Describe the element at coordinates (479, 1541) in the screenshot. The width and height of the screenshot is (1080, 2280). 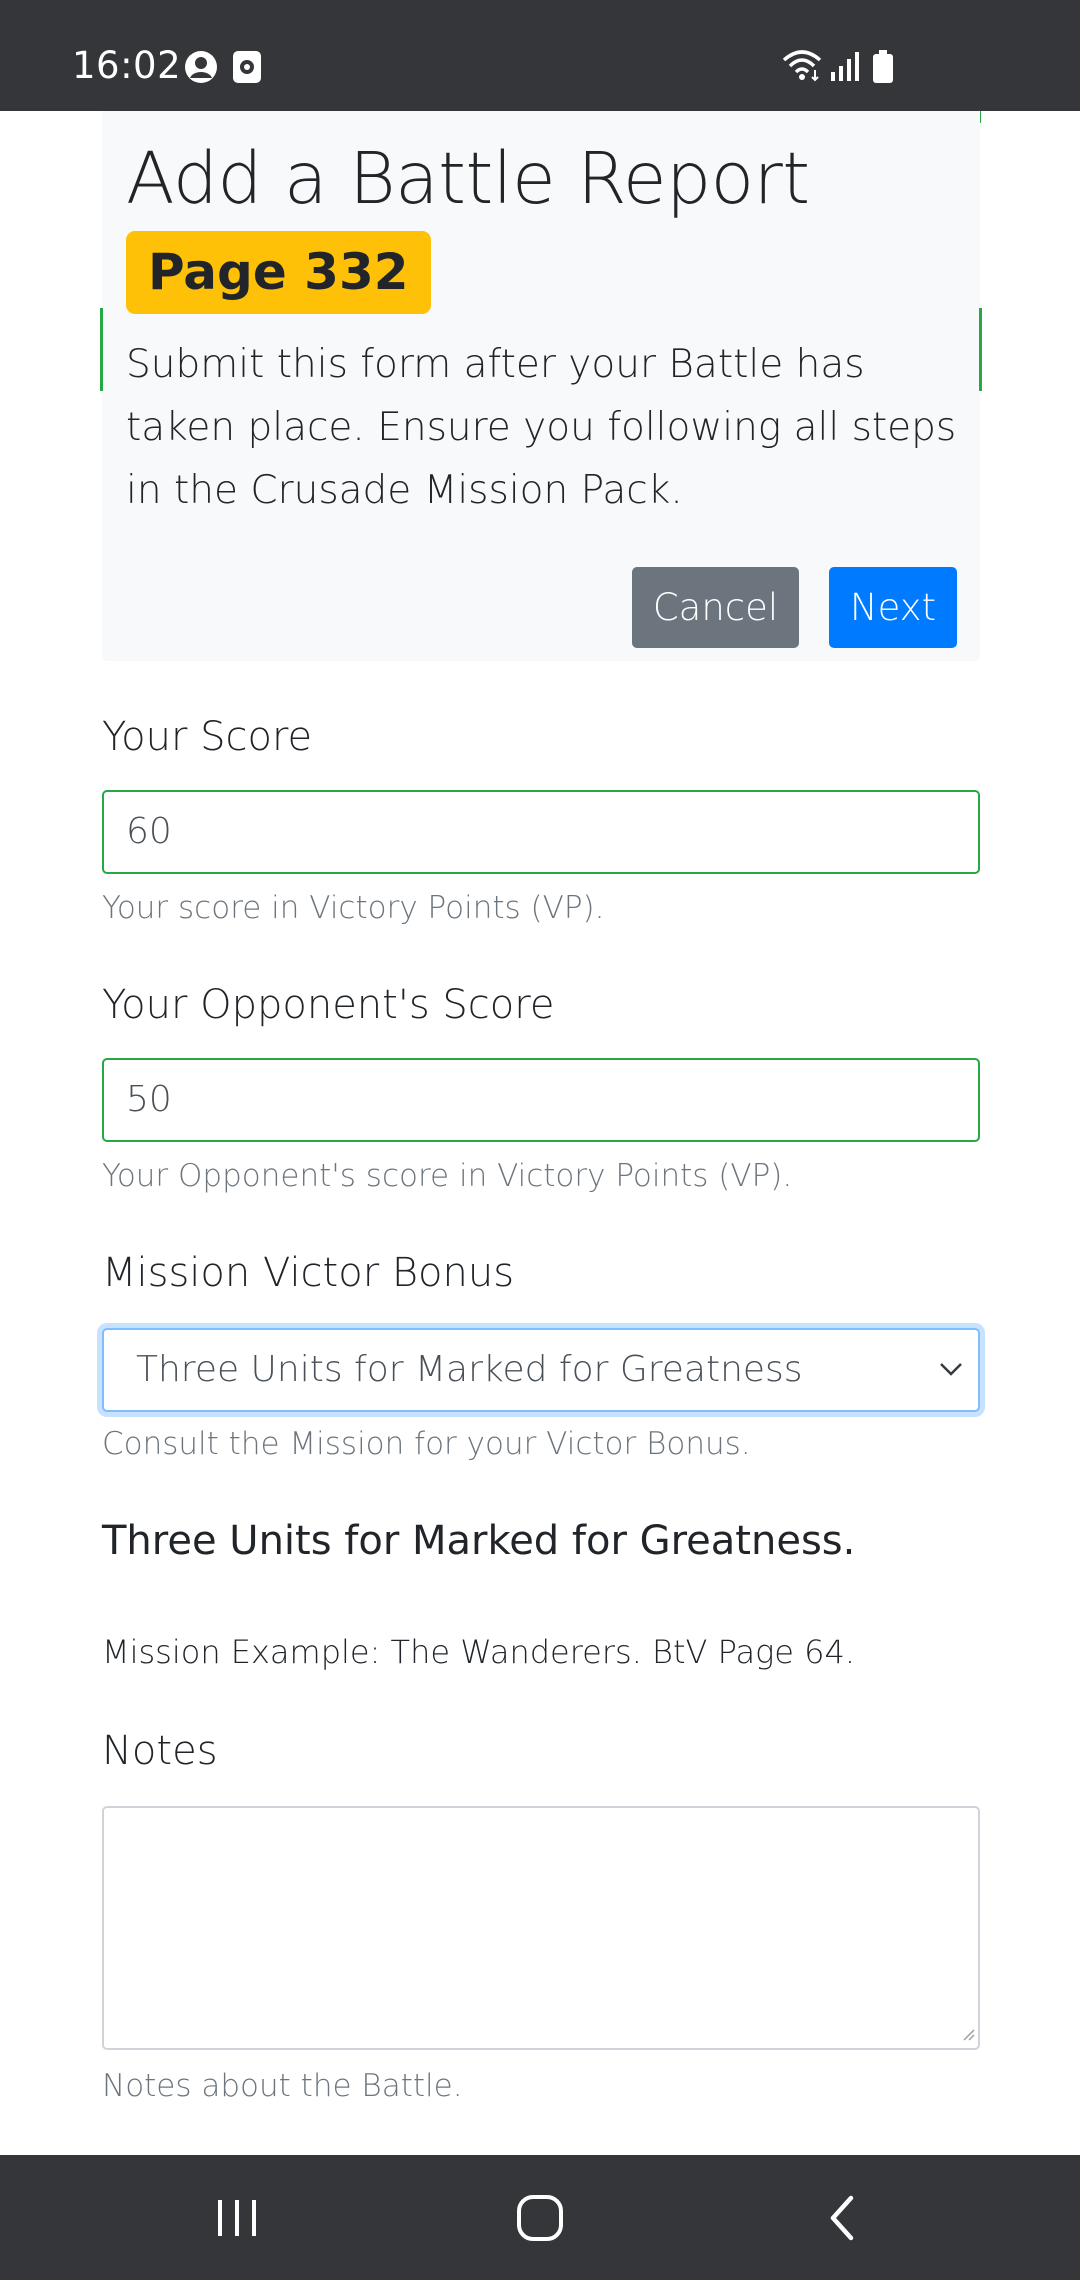
I see `victor-bonus-description: Three Units for Marked for Greatness.` at that location.